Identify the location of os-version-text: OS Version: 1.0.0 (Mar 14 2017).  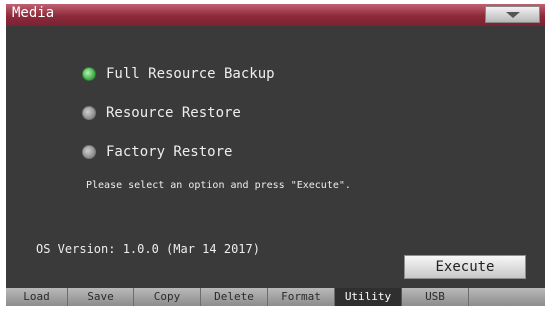
(148, 249).